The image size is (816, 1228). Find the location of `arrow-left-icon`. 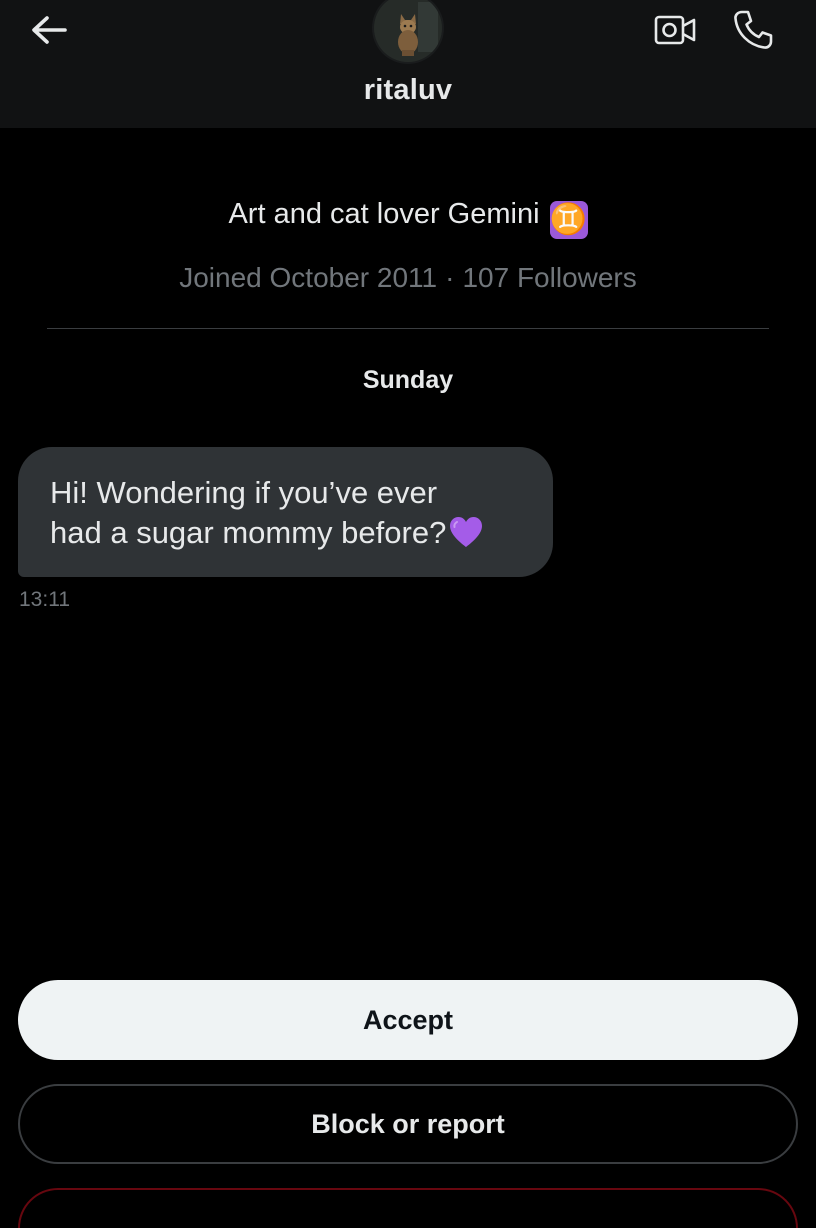

arrow-left-icon is located at coordinates (49, 30).